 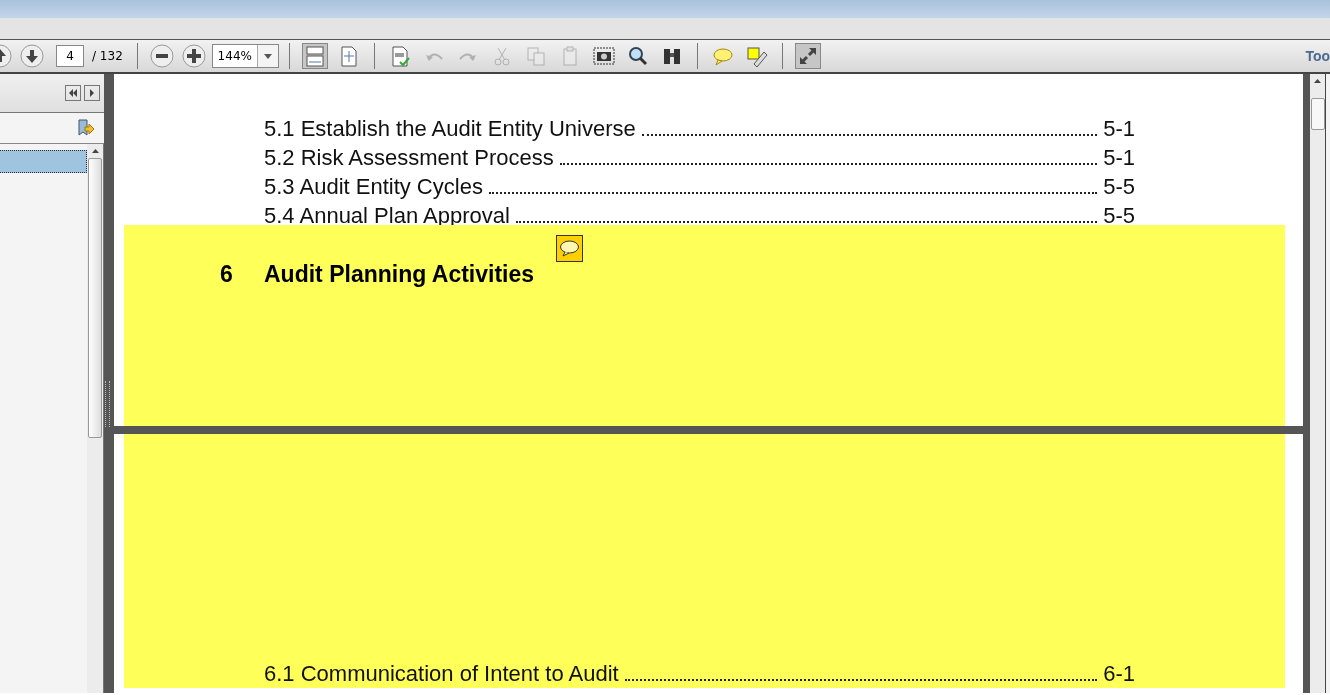 I want to click on page-number: 6-1, so click(x=1119, y=674).